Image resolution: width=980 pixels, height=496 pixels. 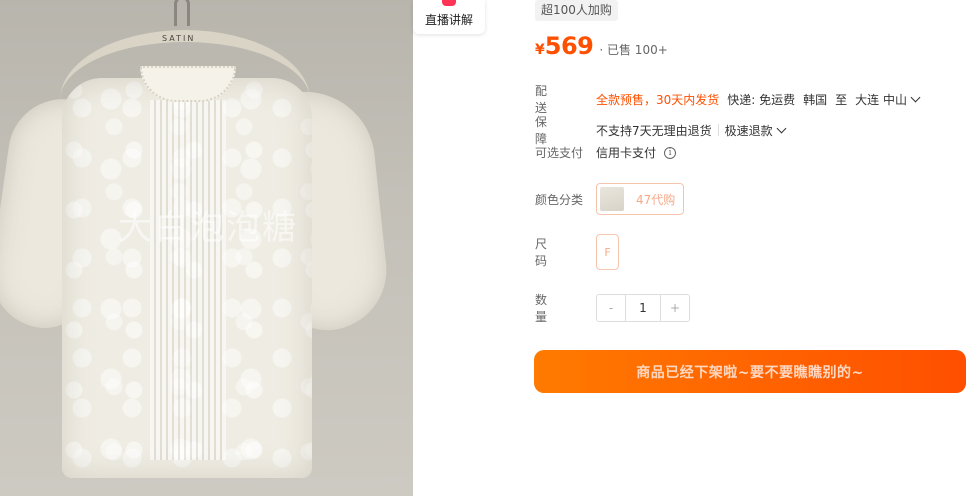 What do you see at coordinates (449, 3) in the screenshot?
I see `live-icon` at bounding box center [449, 3].